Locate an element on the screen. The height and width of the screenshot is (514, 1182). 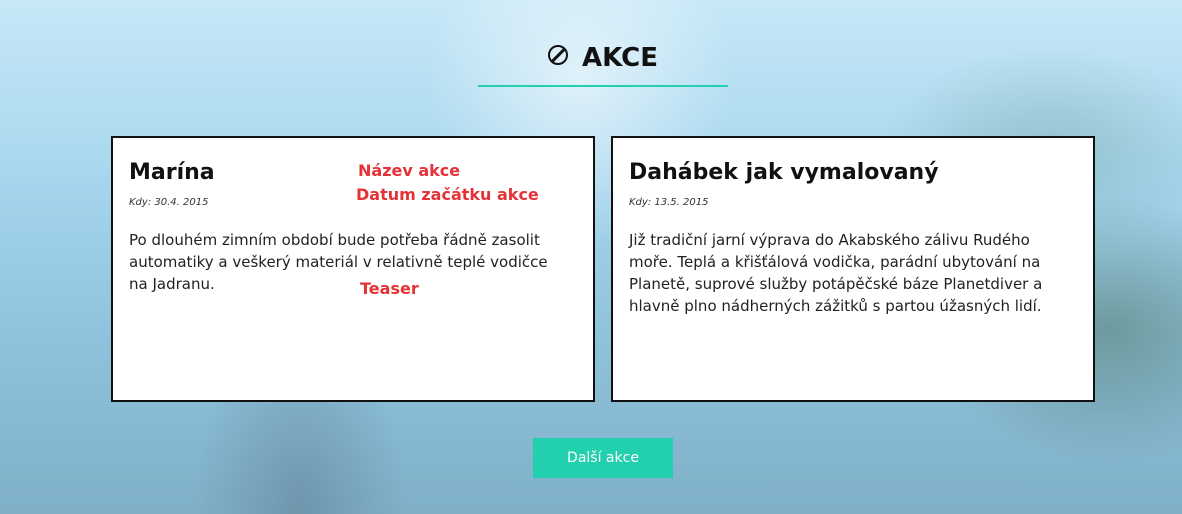
annotation-teaser: Teaser is located at coordinates (389, 288).